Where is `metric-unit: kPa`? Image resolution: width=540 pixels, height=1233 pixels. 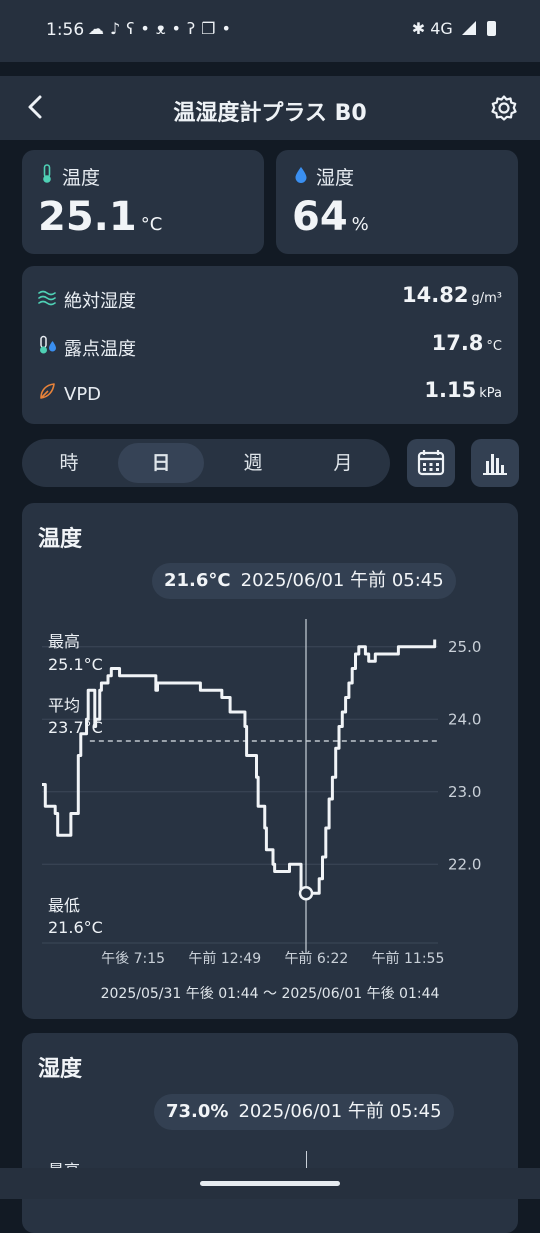 metric-unit: kPa is located at coordinates (490, 393).